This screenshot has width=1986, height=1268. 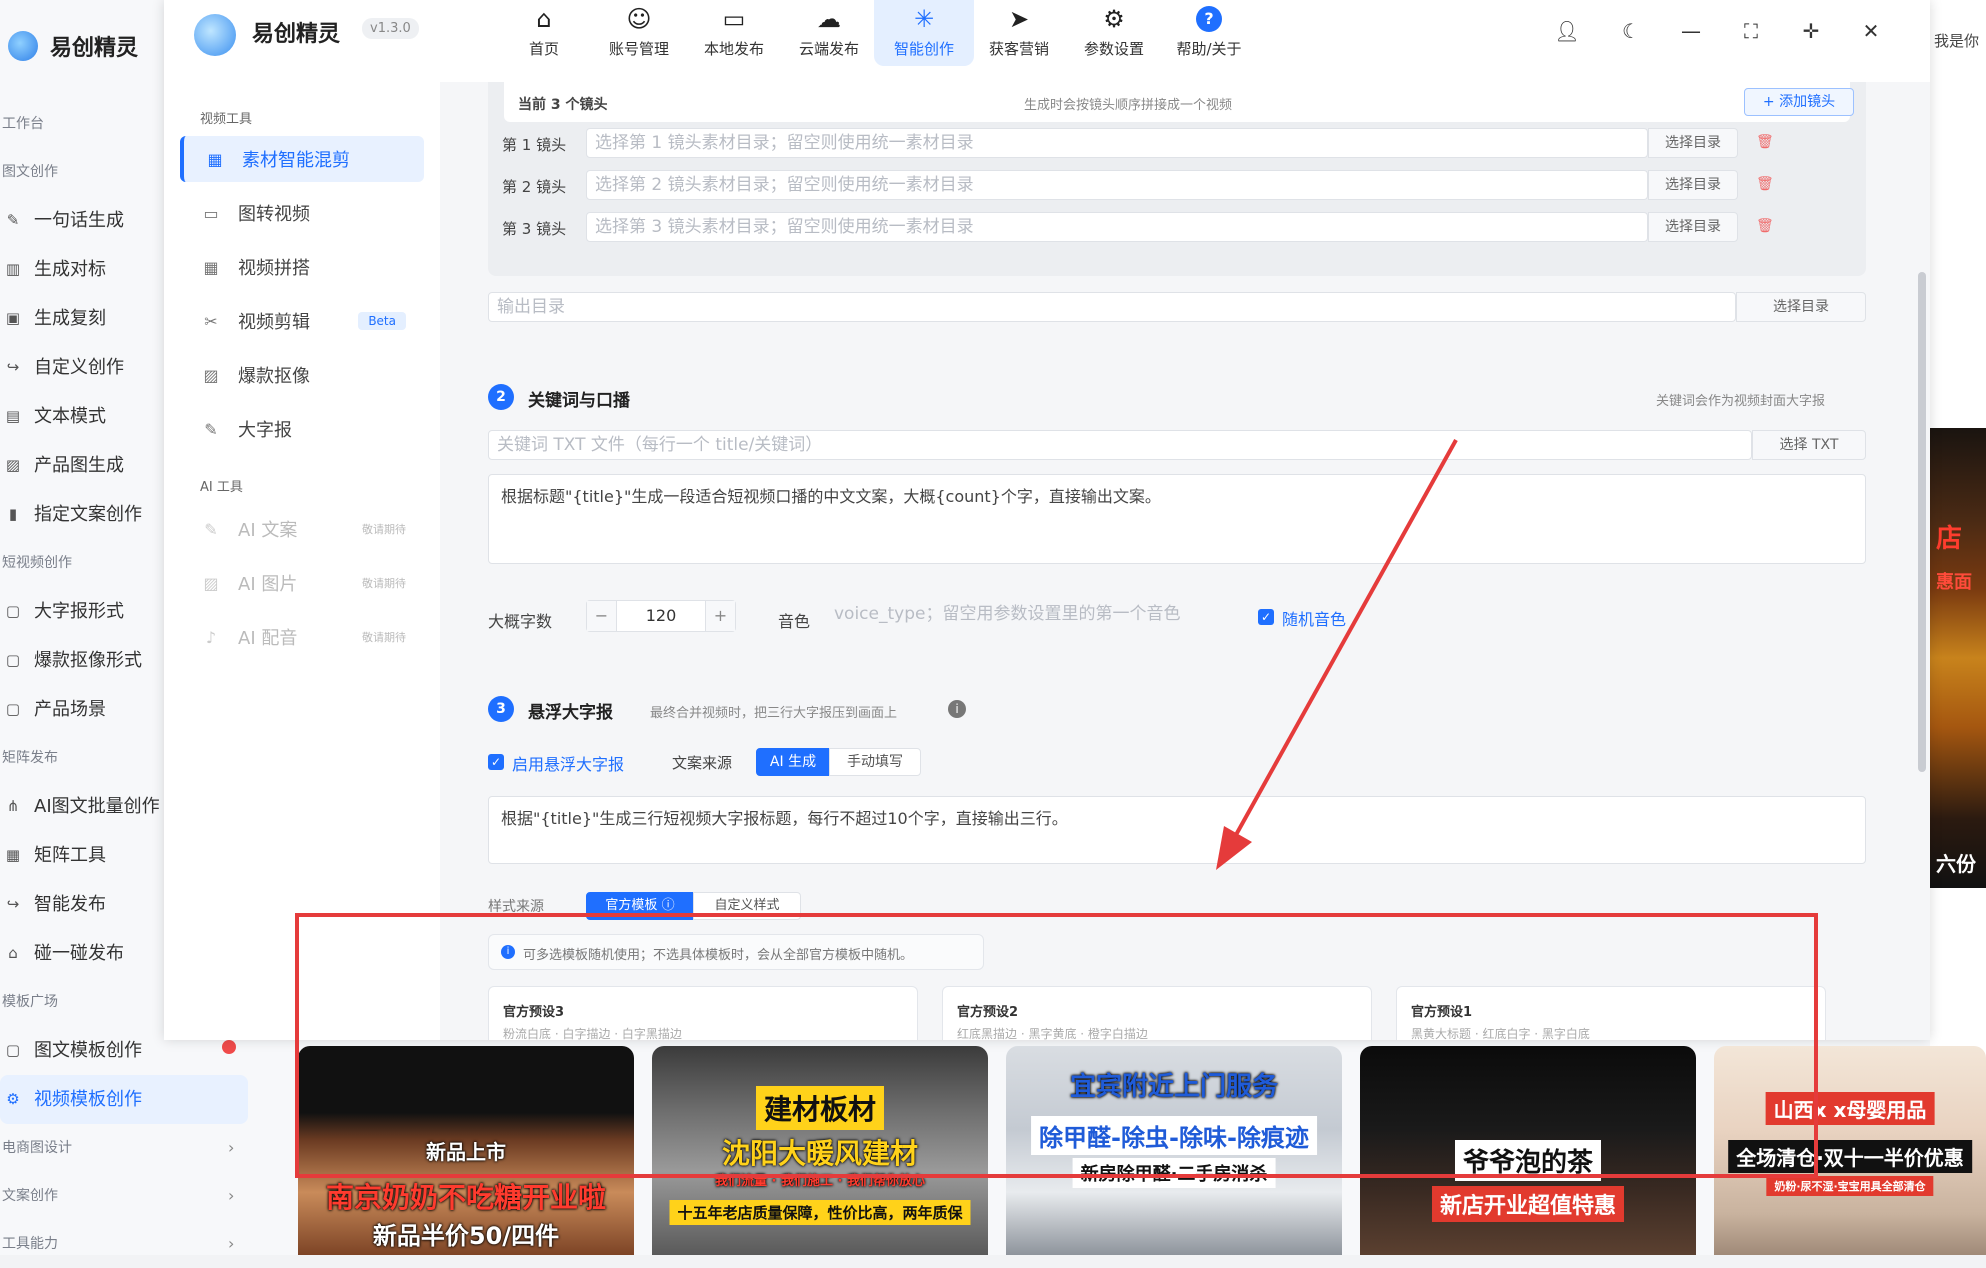 What do you see at coordinates (88, 660) in the screenshot?
I see `bg-sidebar-item-label: 爆款抠像形式` at bounding box center [88, 660].